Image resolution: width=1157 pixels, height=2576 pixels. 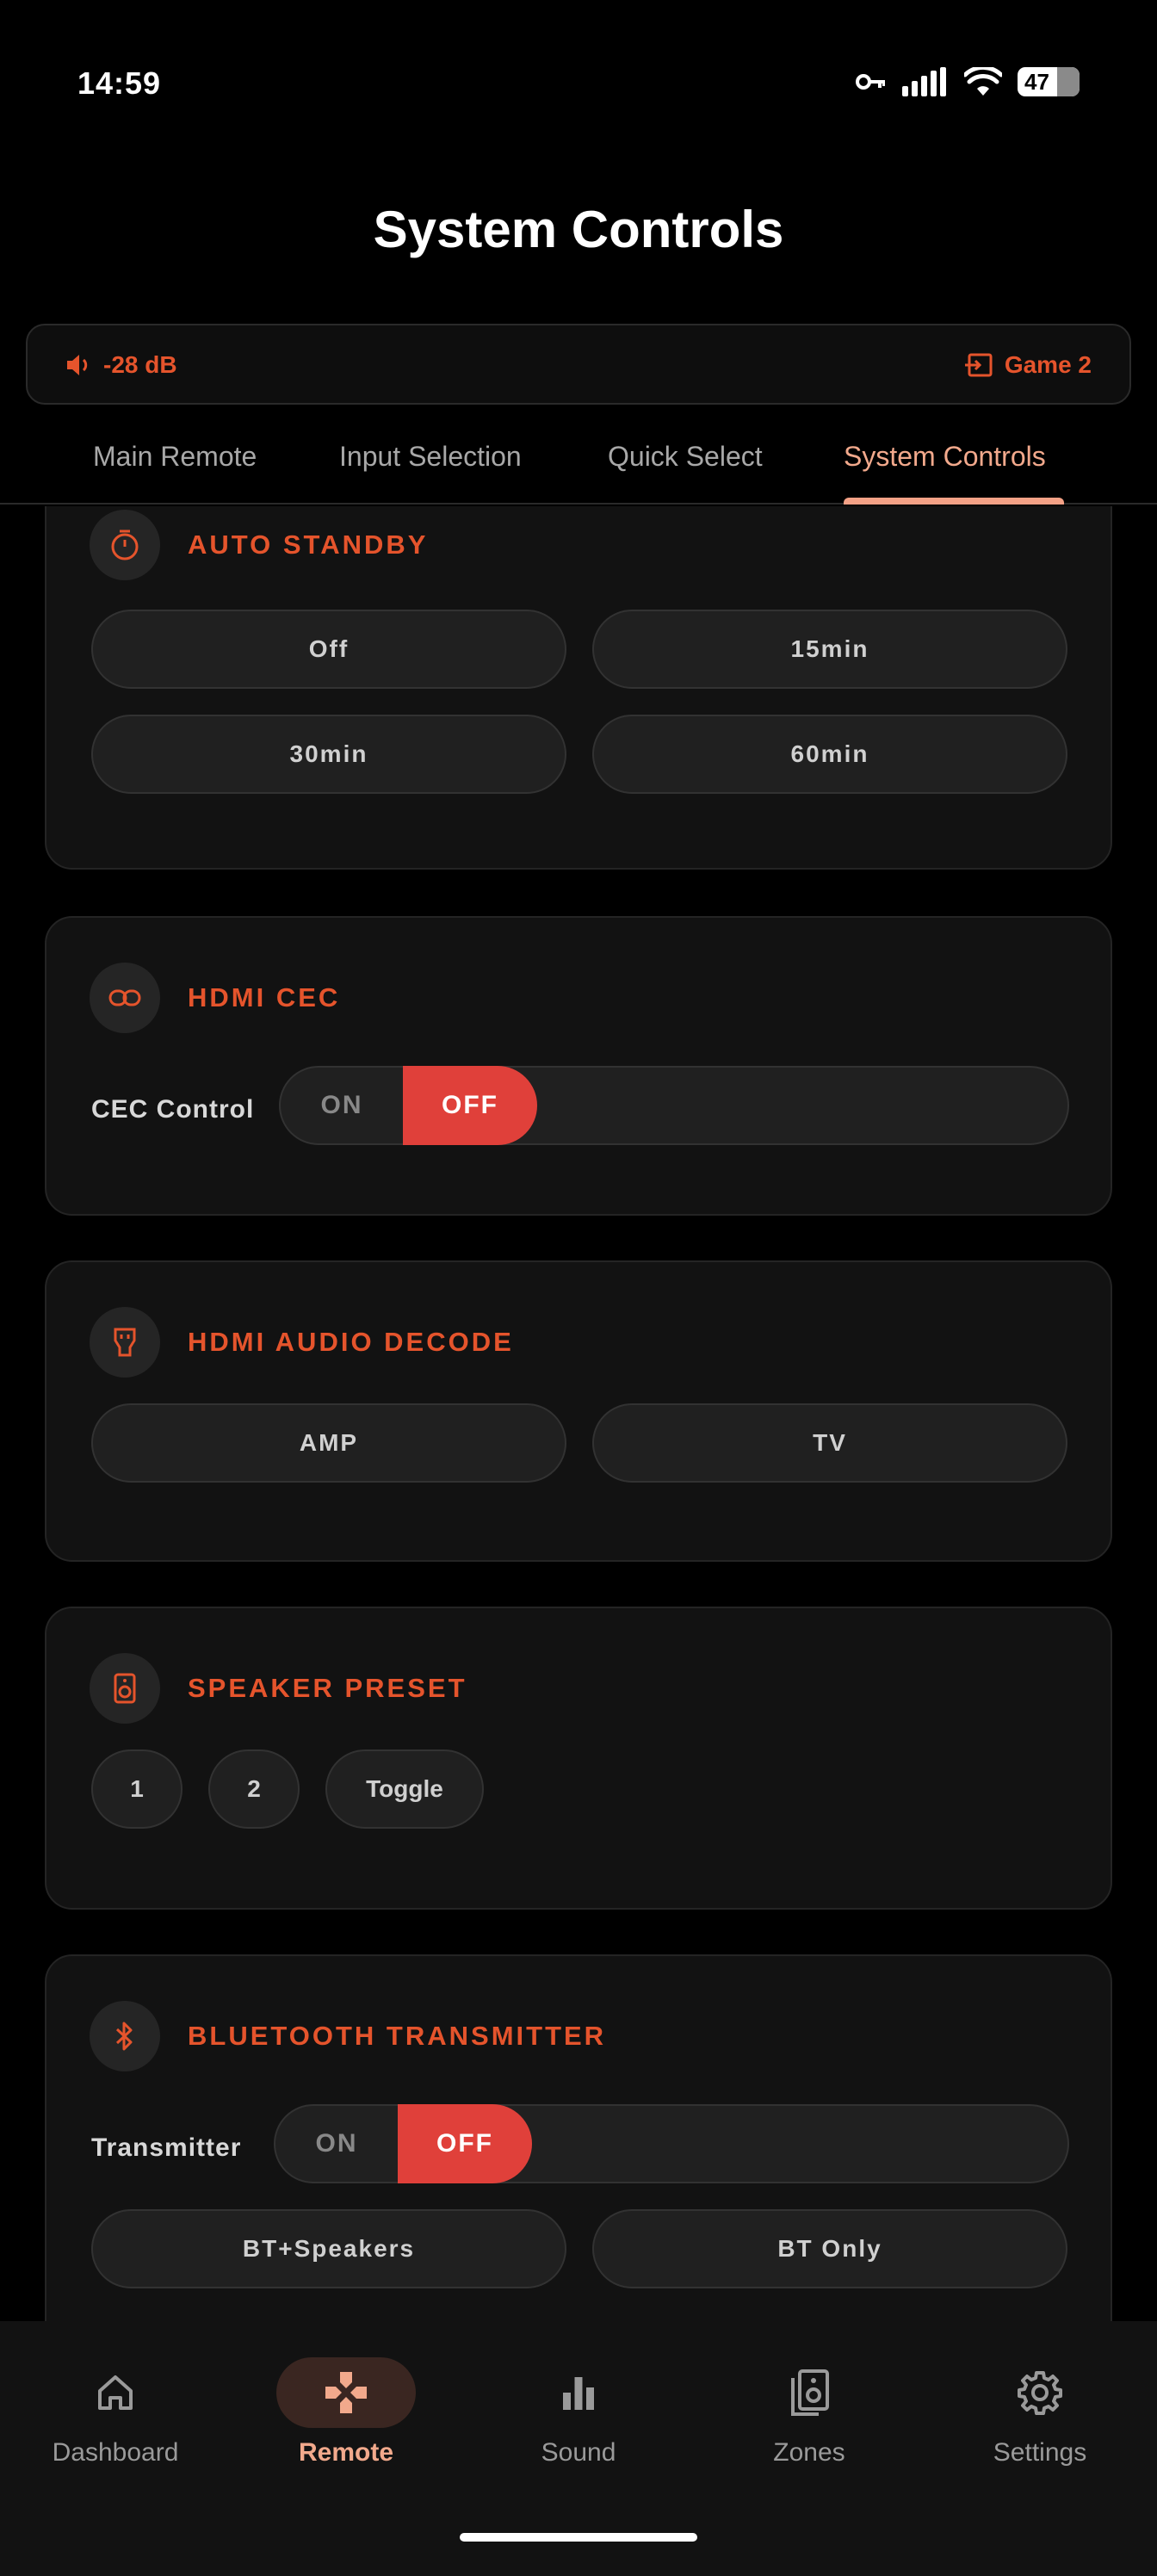 I want to click on bt-only-button: BT Only, so click(x=829, y=2248).